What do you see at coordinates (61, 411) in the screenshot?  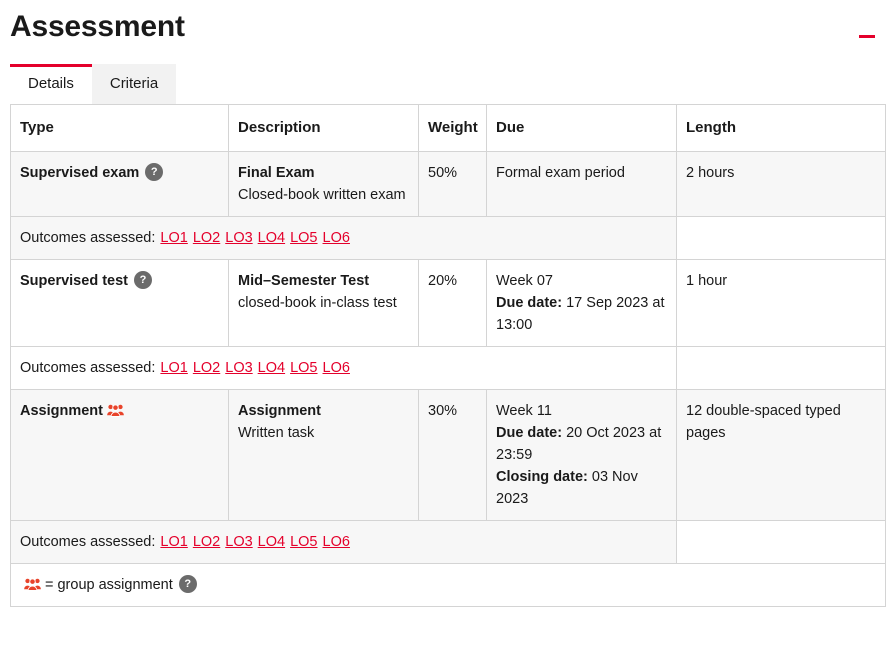 I see `assessment-type-label: Assignment` at bounding box center [61, 411].